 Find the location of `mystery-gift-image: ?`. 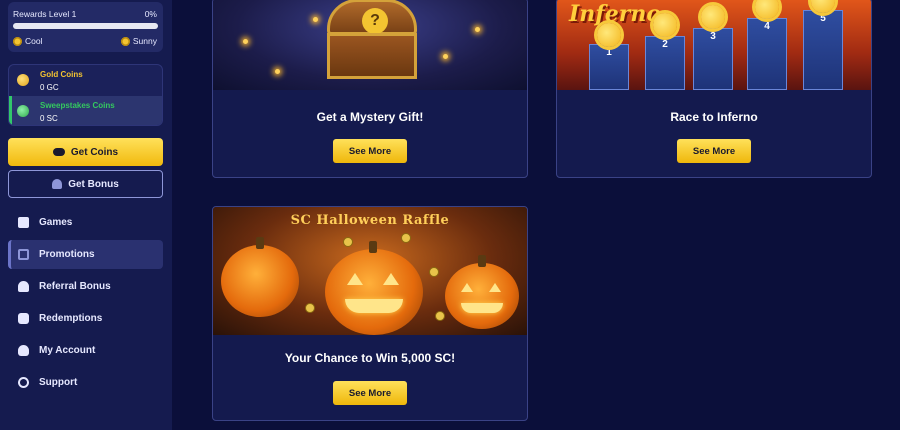

mystery-gift-image: ? is located at coordinates (370, 45).